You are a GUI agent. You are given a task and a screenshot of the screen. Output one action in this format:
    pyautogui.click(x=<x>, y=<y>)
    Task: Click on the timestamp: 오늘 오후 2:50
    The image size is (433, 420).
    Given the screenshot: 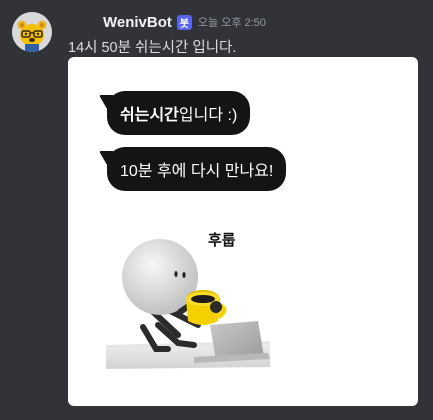 What is the action you would take?
    pyautogui.click(x=232, y=22)
    